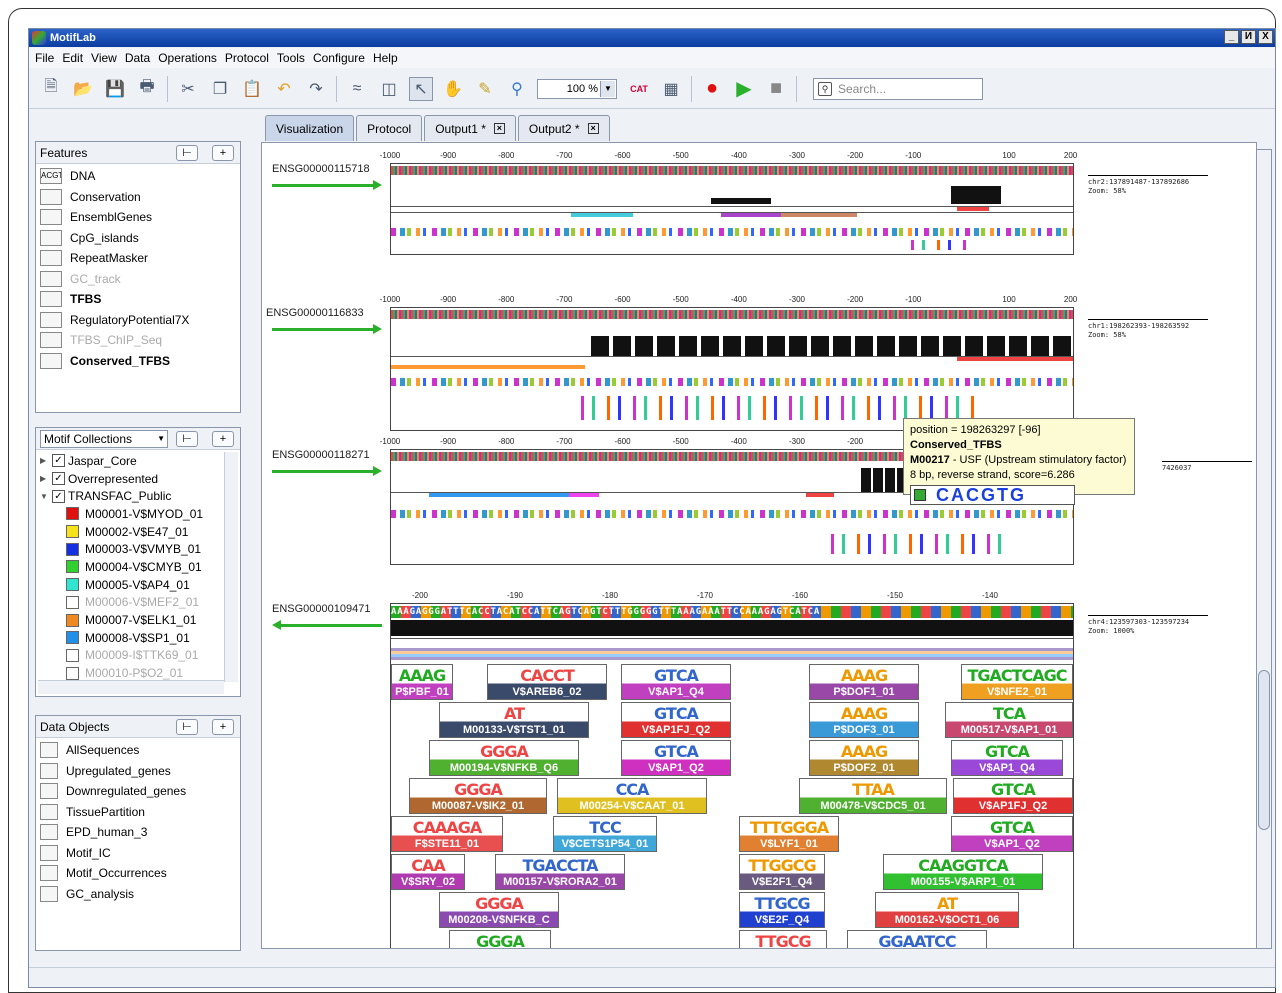 This screenshot has height=993, width=1282. I want to click on print-icon: 🖶, so click(147, 89).